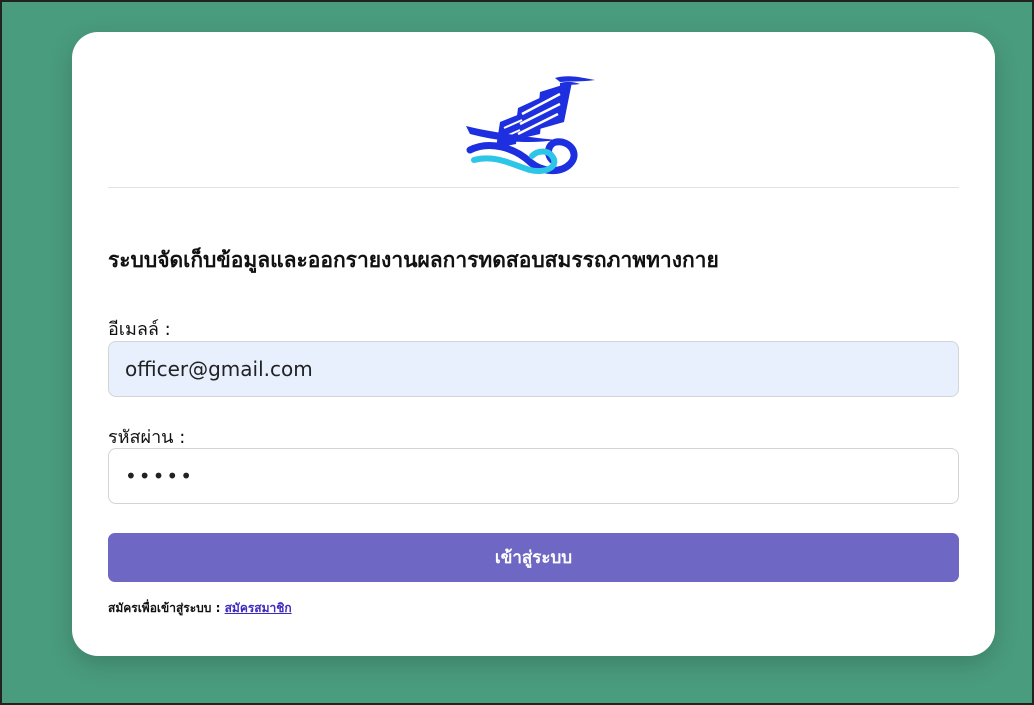 The width and height of the screenshot is (1034, 705). What do you see at coordinates (139, 329) in the screenshot?
I see `email-label: อีเมลล์ :` at bounding box center [139, 329].